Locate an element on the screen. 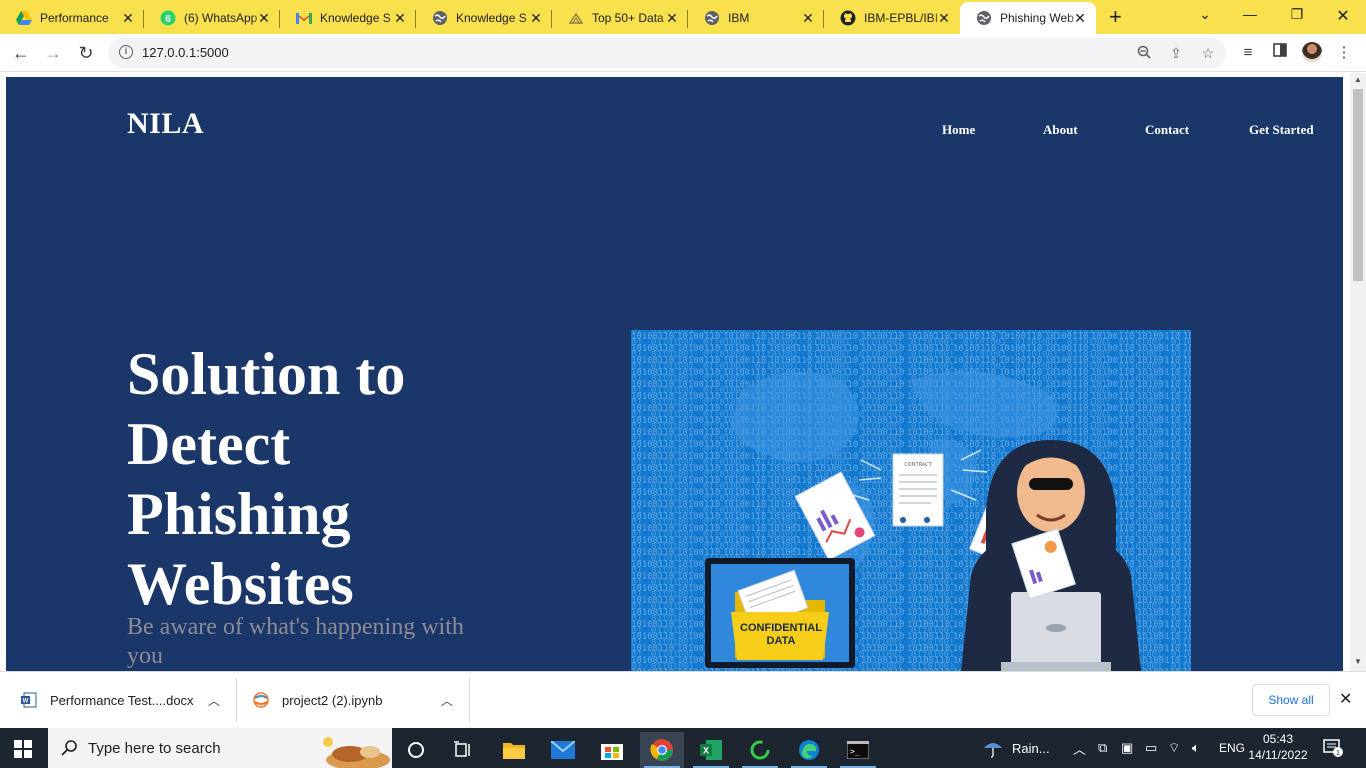  tab-gmail: Knowledge S ✕ is located at coordinates (348, 18).